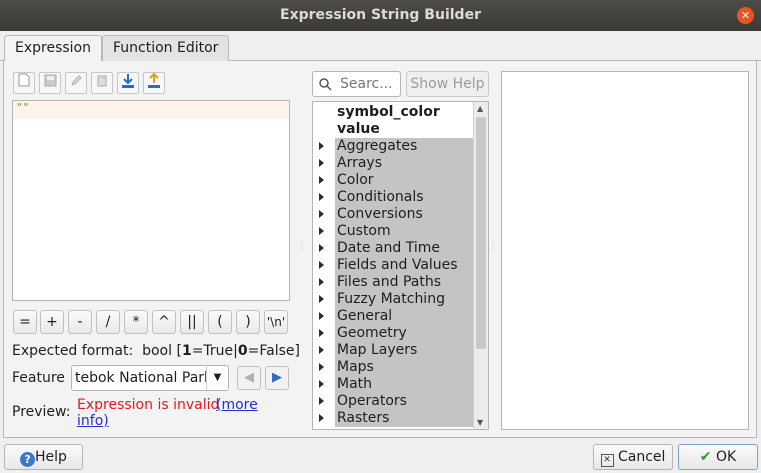 Image resolution: width=761 pixels, height=473 pixels. Describe the element at coordinates (404, 163) in the screenshot. I see `tree-group-arrays: Arrays` at that location.